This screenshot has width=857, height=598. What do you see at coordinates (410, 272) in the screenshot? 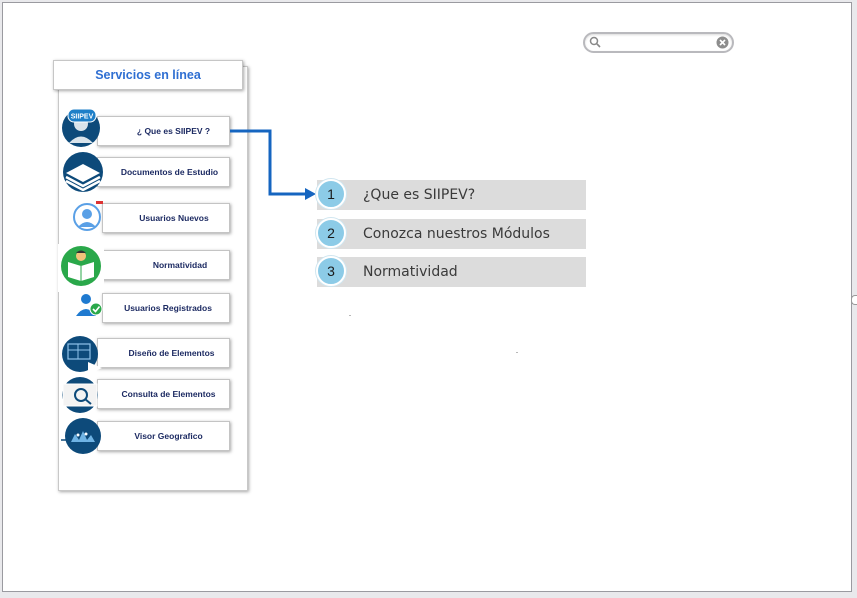
I see `step-label: Normatividad` at bounding box center [410, 272].